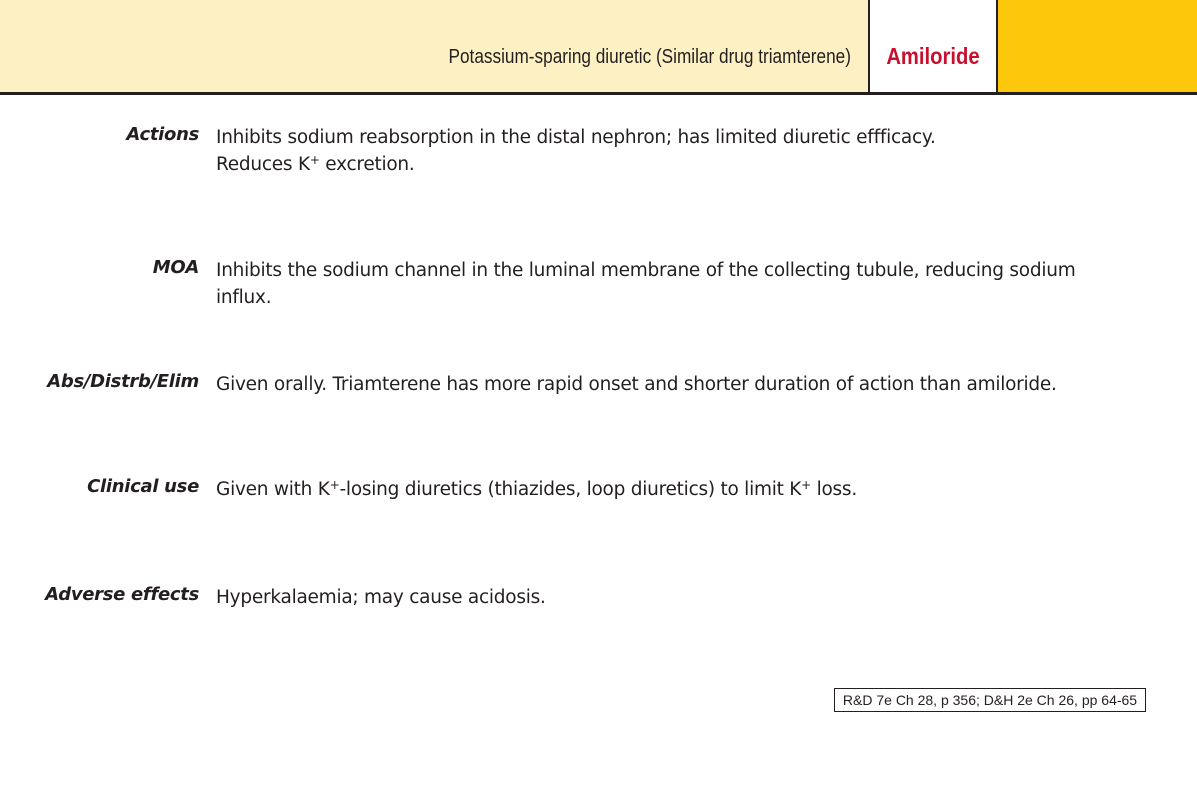 This screenshot has height=804, width=1197. I want to click on actions-line-2: Reduces K+ excretion., so click(666, 164).